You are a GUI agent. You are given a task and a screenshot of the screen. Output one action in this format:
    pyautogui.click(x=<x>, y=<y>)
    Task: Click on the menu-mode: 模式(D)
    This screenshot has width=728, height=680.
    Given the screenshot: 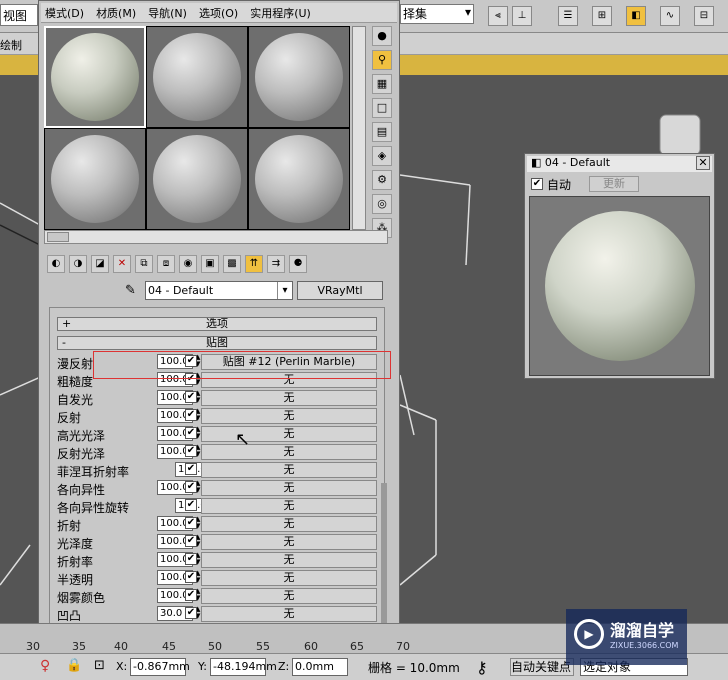 What is the action you would take?
    pyautogui.click(x=65, y=12)
    